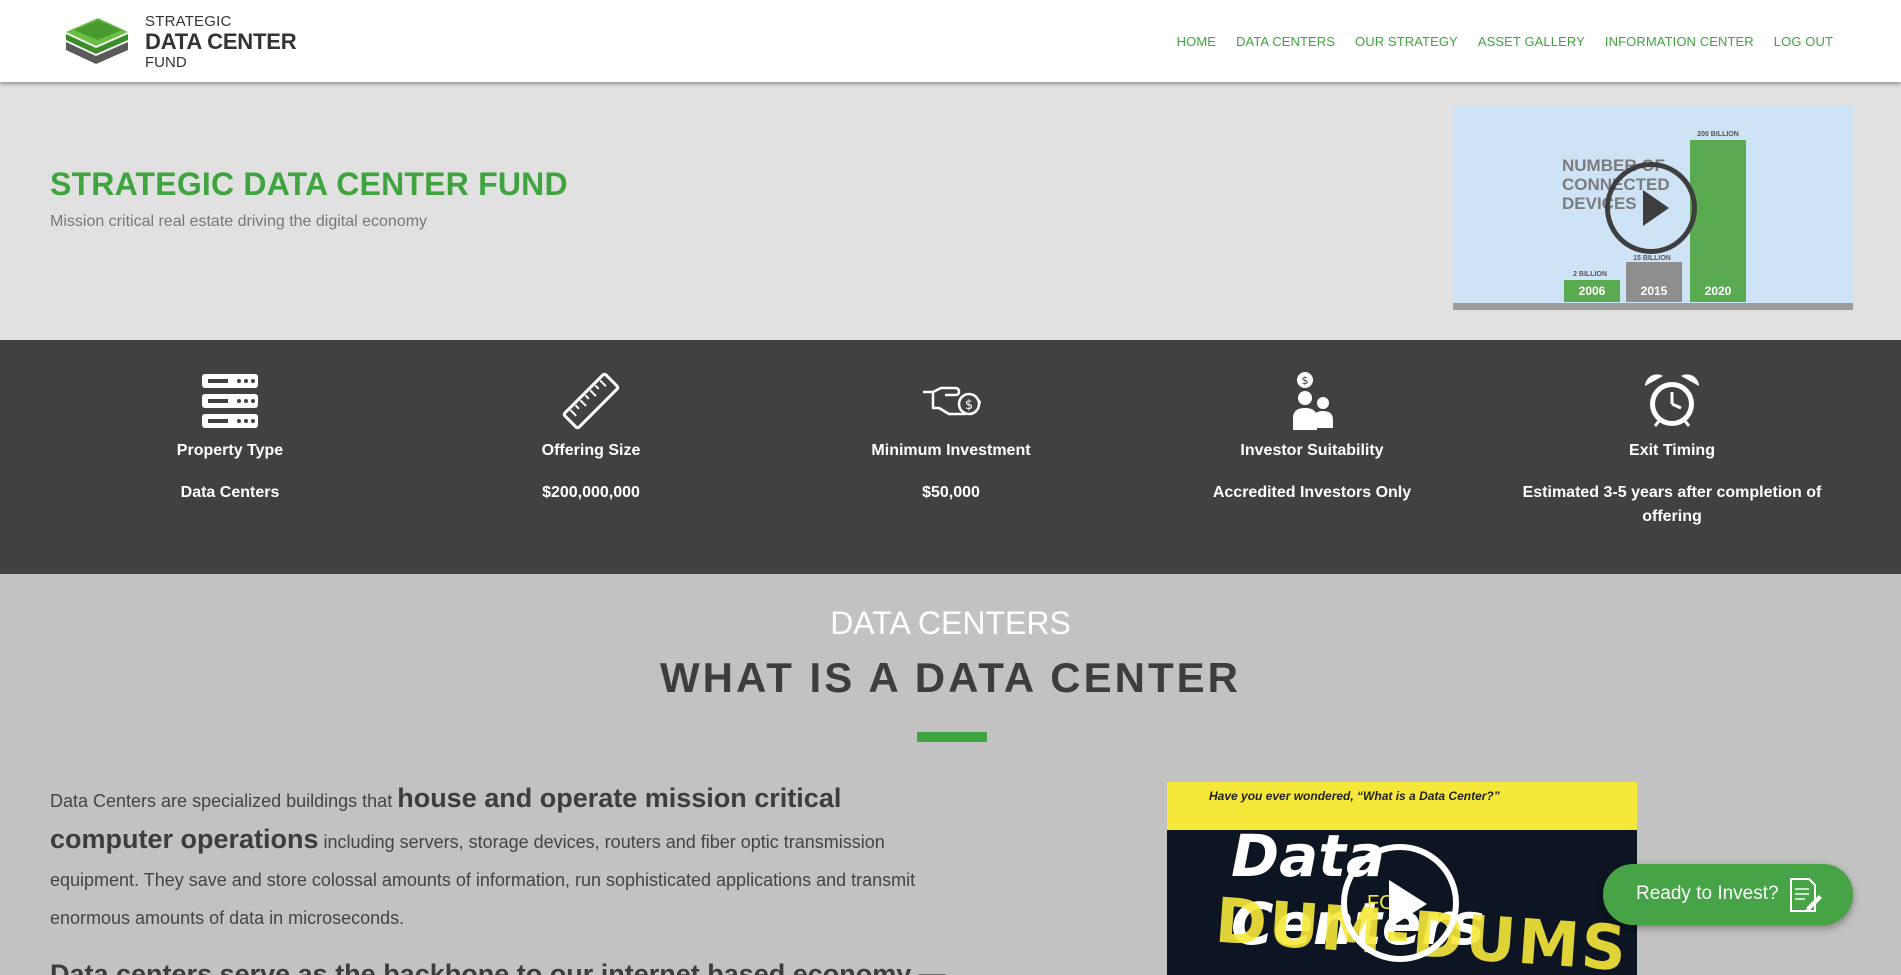  What do you see at coordinates (591, 437) in the screenshot?
I see `stat-offering-size: Offering Size $200,000,000` at bounding box center [591, 437].